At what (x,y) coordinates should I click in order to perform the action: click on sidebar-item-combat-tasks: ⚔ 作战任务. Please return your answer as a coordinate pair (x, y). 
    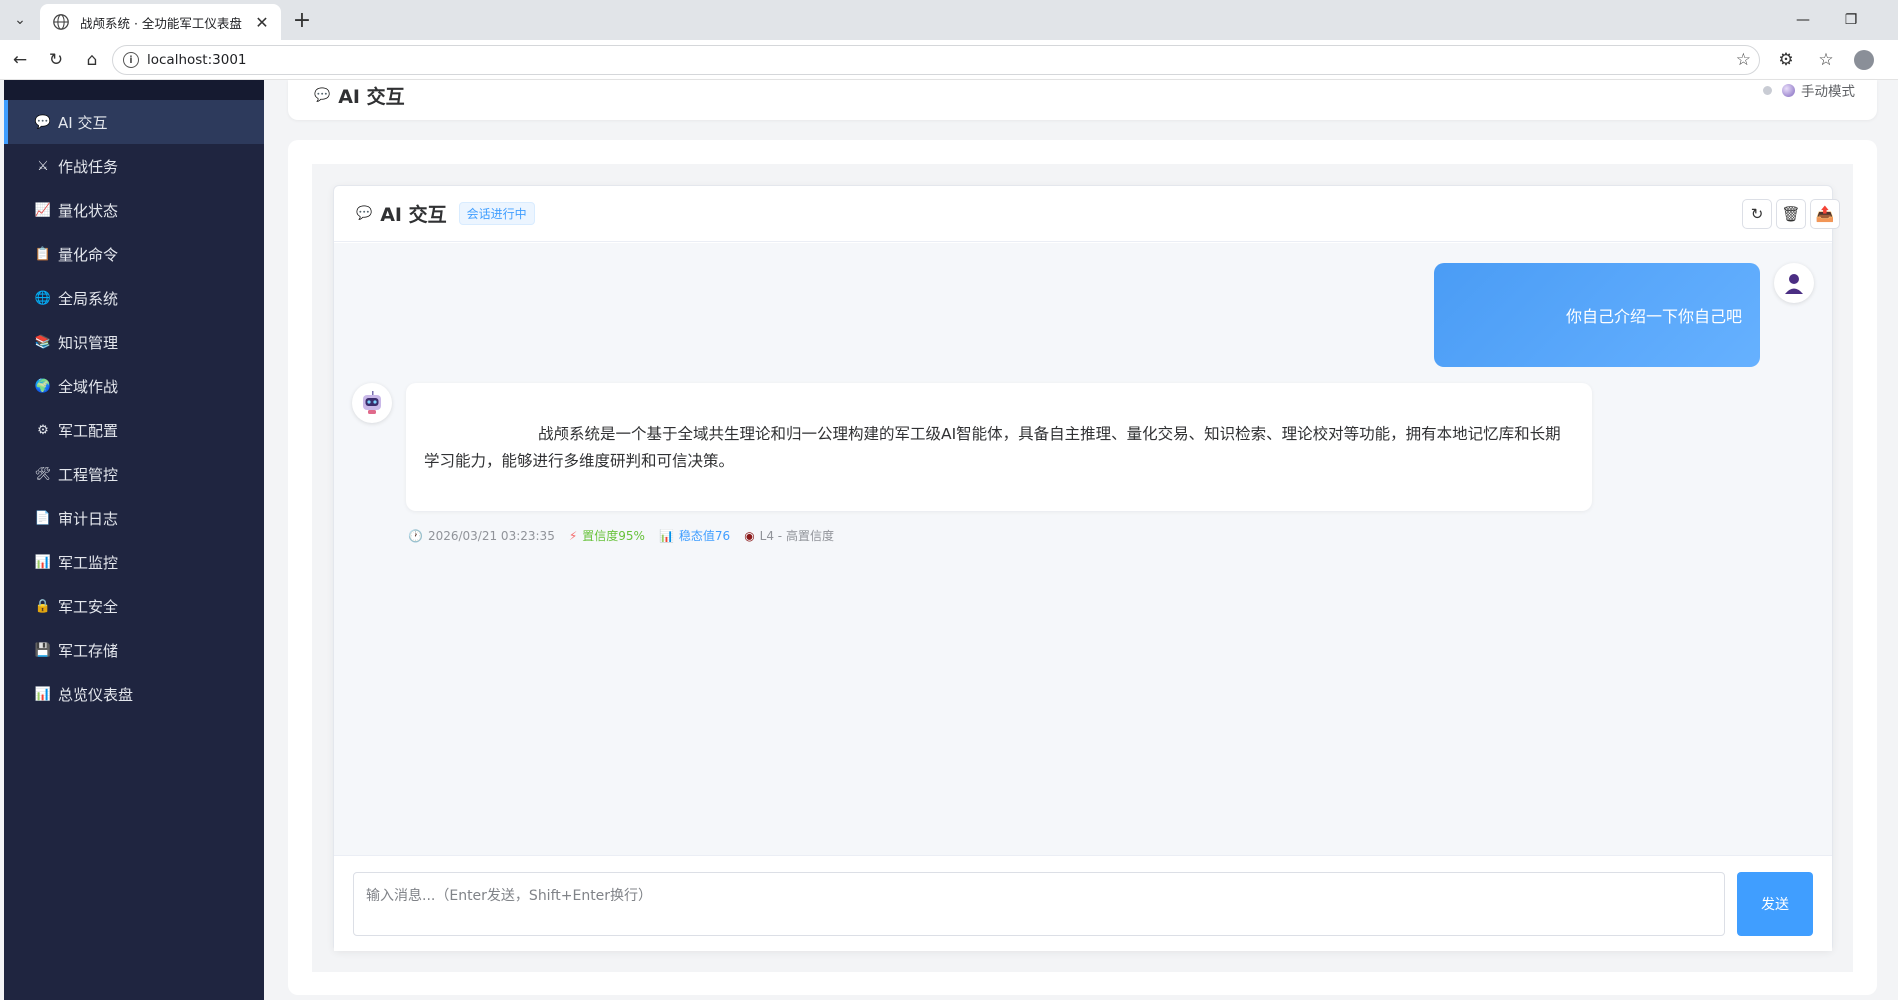
    Looking at the image, I should click on (134, 166).